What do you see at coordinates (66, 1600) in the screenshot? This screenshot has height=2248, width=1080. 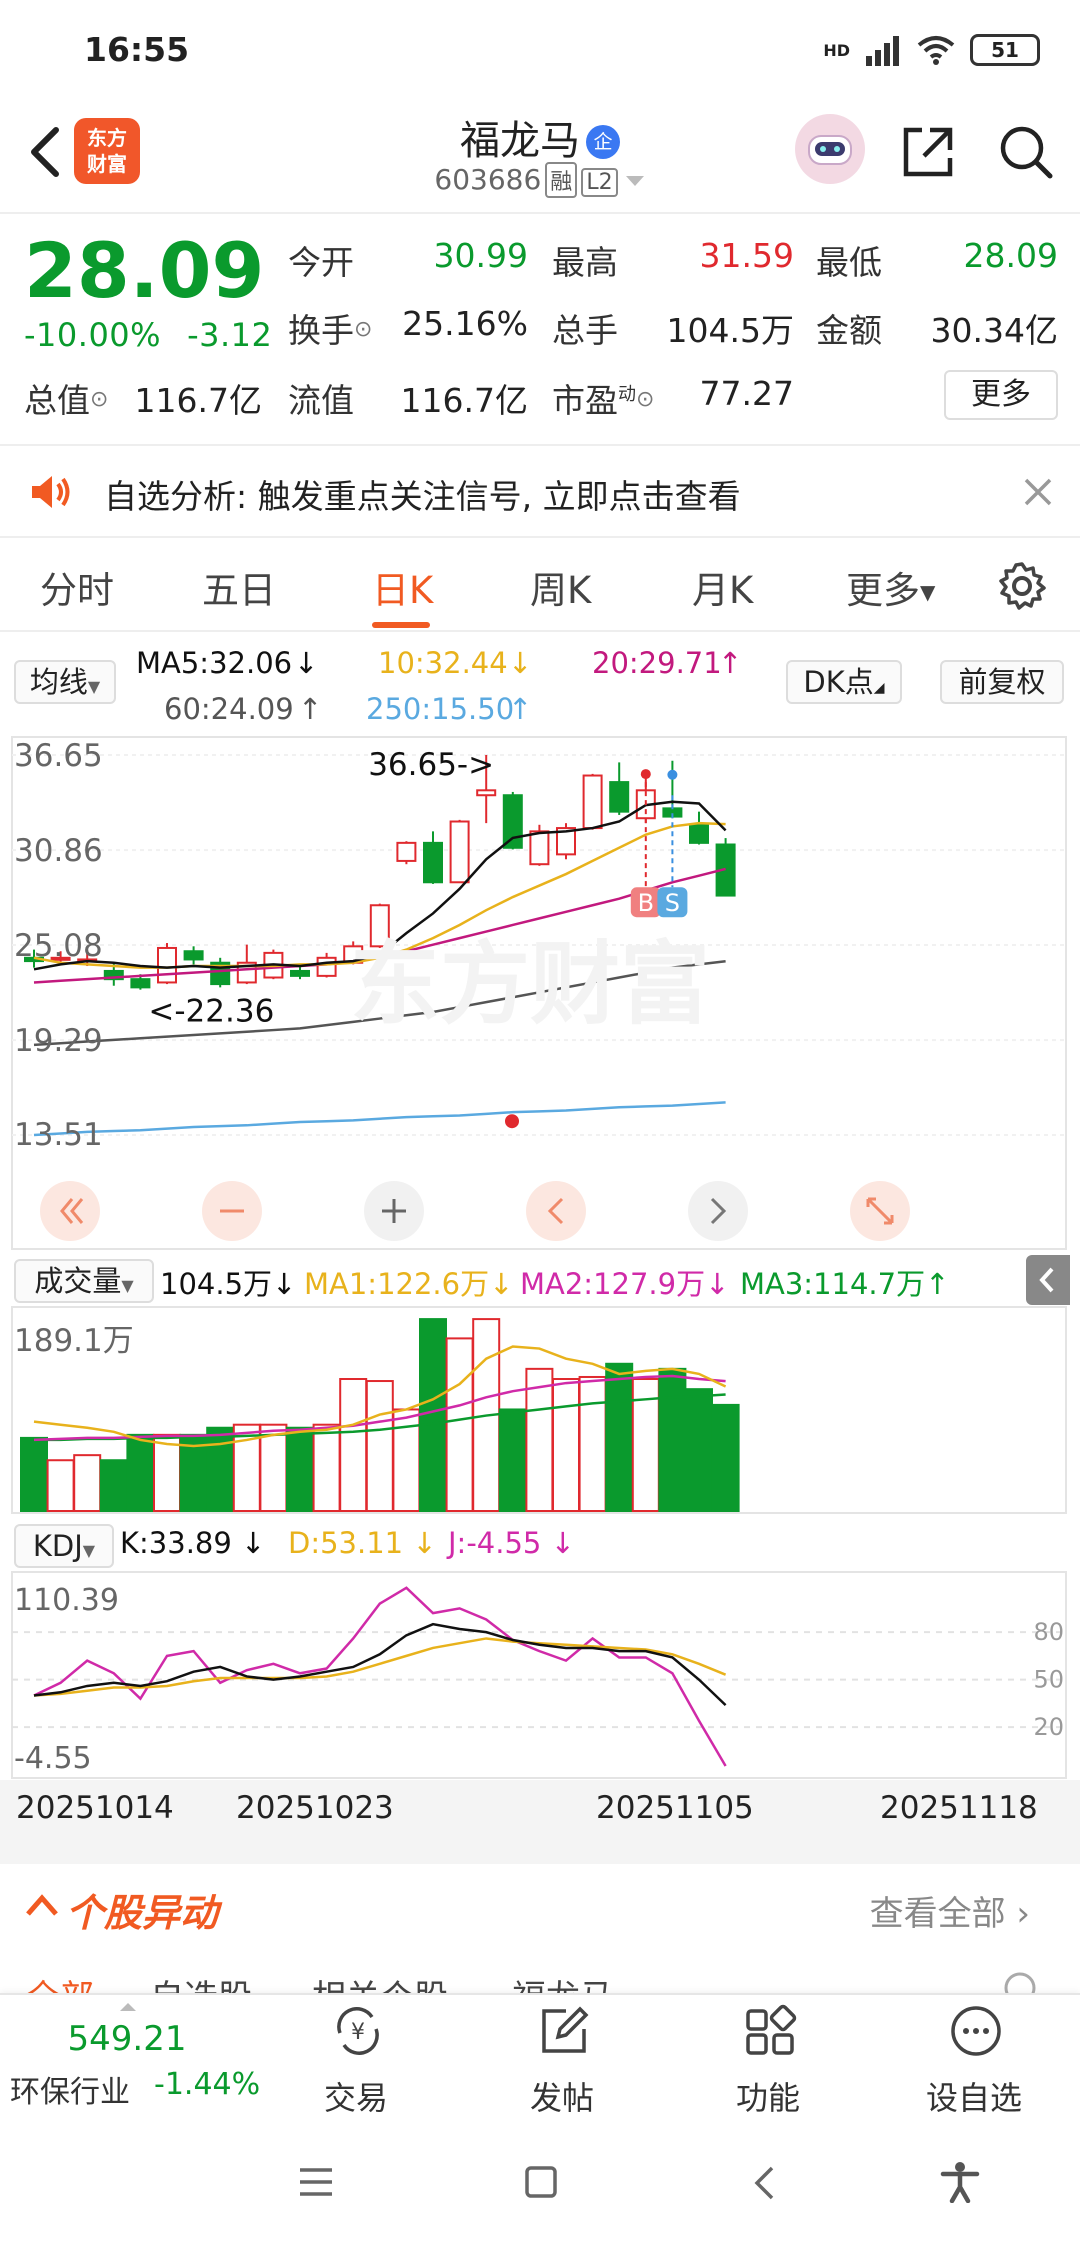 I see `kdj-top-label: 110.39` at bounding box center [66, 1600].